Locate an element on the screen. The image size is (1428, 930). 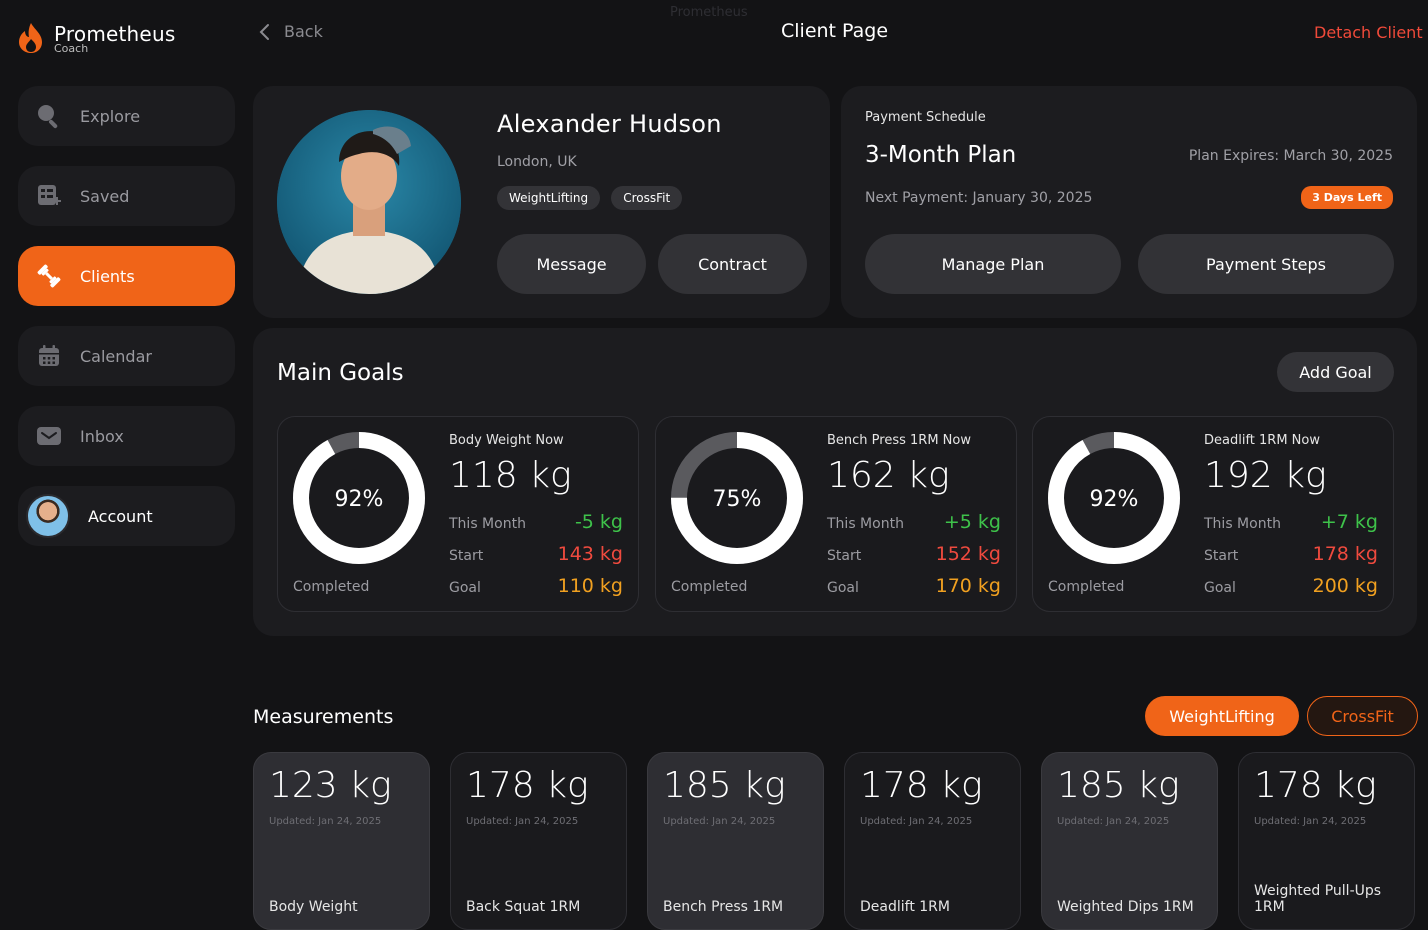
goal-target-value: 200 kg is located at coordinates (1345, 586).